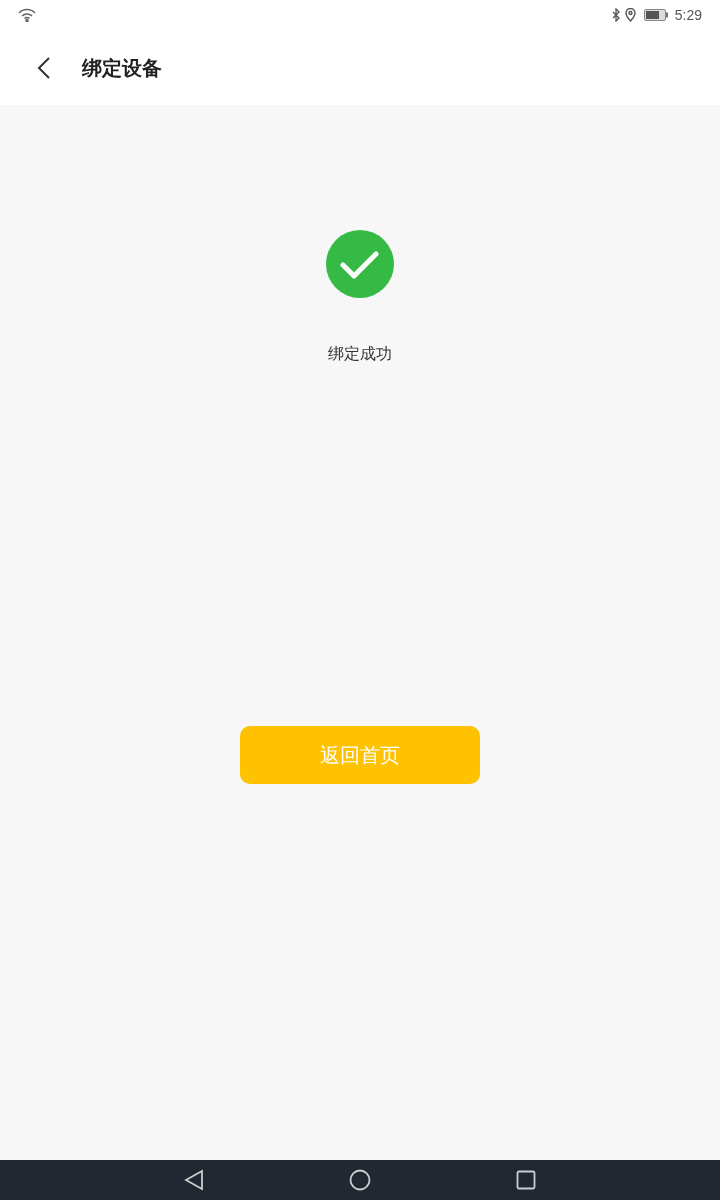 The image size is (720, 1200). What do you see at coordinates (44, 67) in the screenshot?
I see `back-chevron-icon` at bounding box center [44, 67].